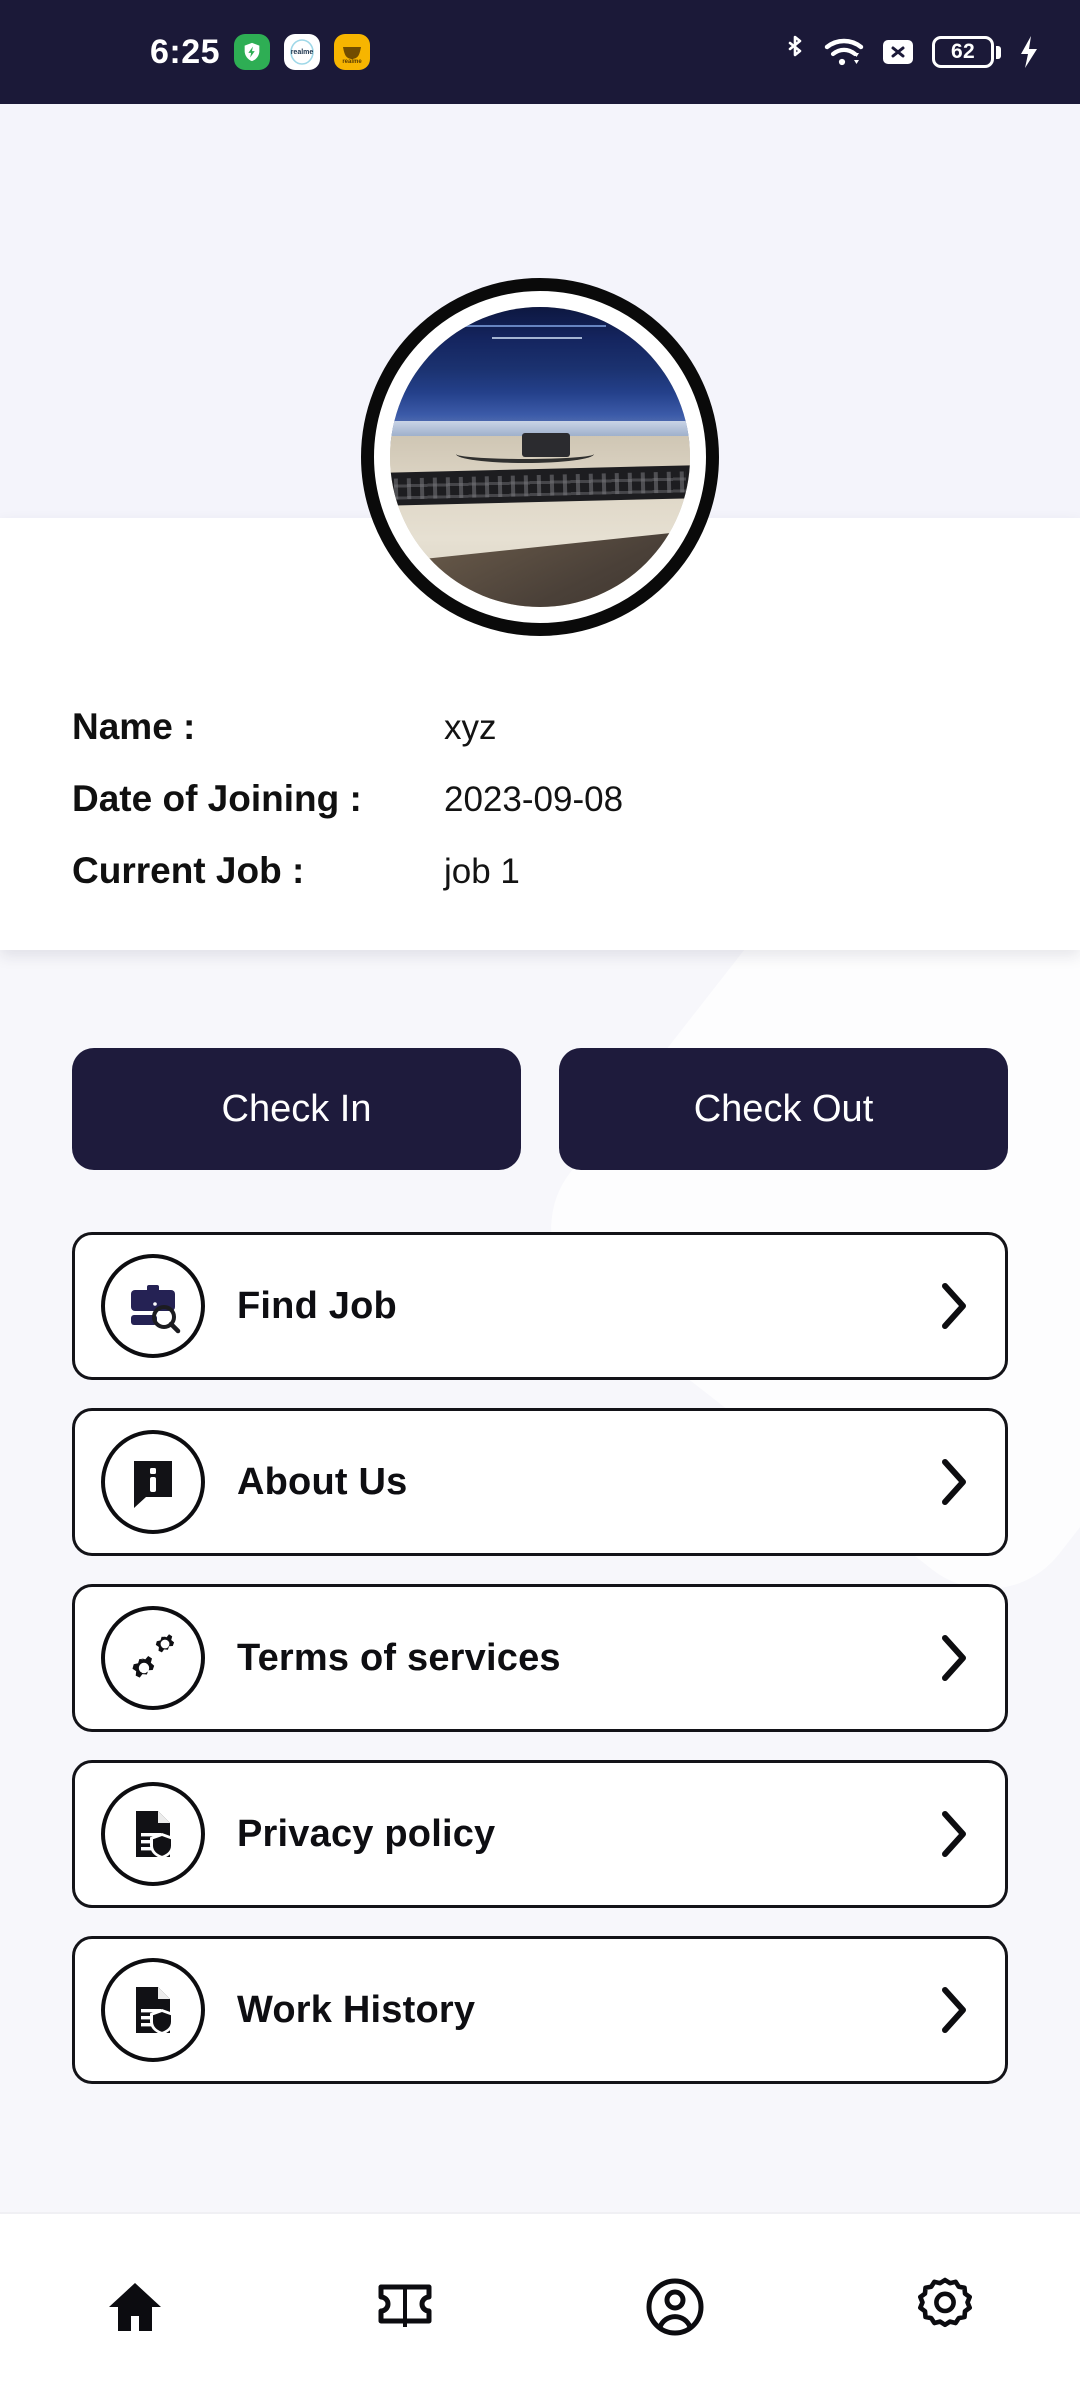  What do you see at coordinates (998, 52) in the screenshot?
I see `battery-cap` at bounding box center [998, 52].